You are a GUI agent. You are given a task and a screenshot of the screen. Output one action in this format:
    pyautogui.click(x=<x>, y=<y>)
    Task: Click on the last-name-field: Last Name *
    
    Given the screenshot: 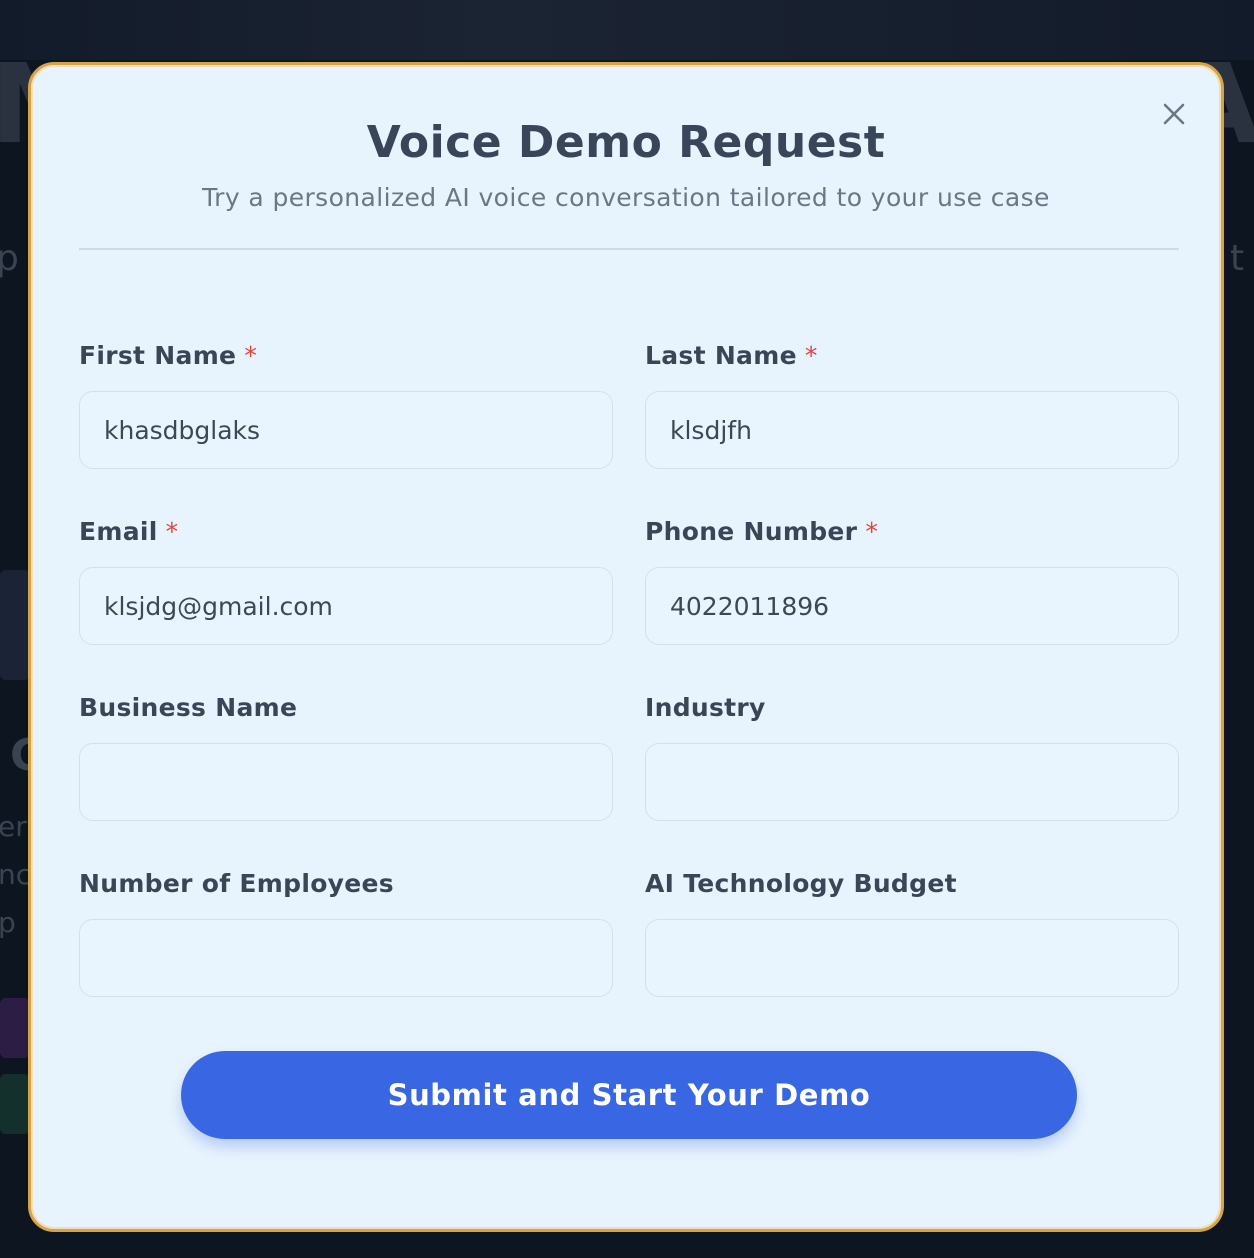 What is the action you would take?
    pyautogui.click(x=912, y=404)
    